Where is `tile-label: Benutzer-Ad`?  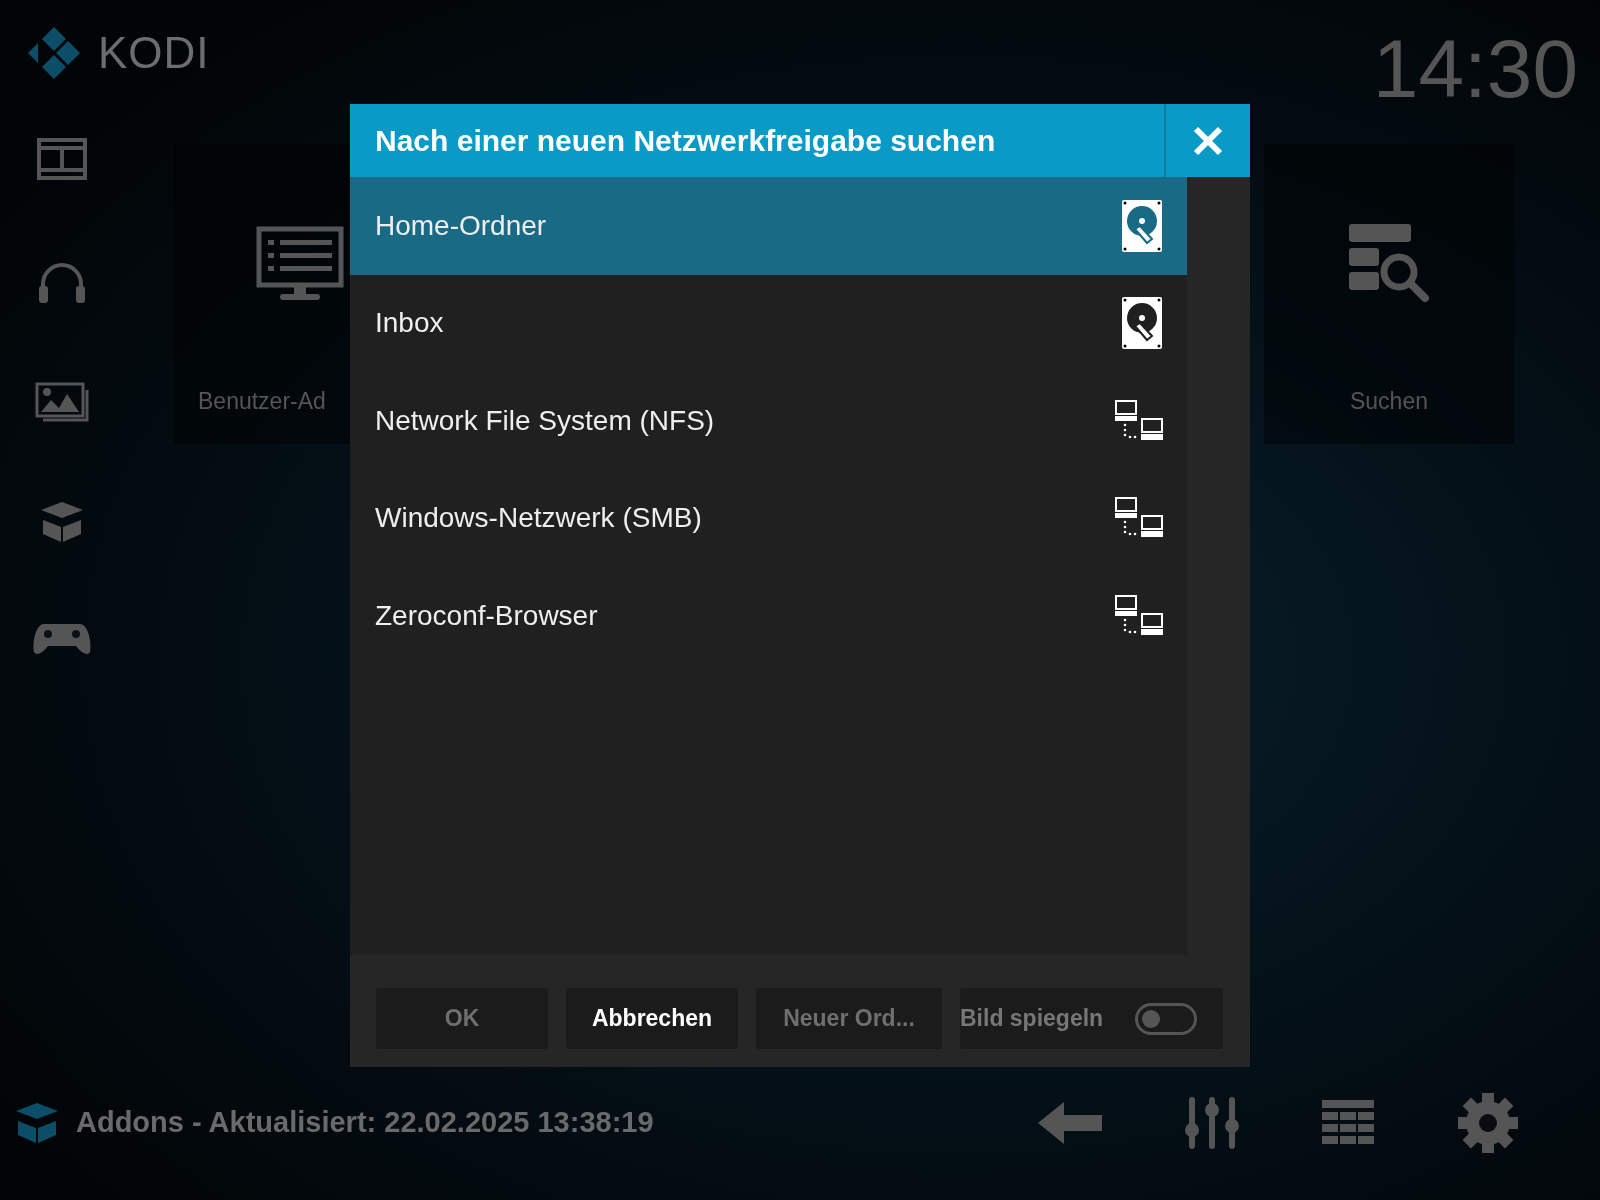
tile-label: Benutzer-Ad is located at coordinates (262, 401).